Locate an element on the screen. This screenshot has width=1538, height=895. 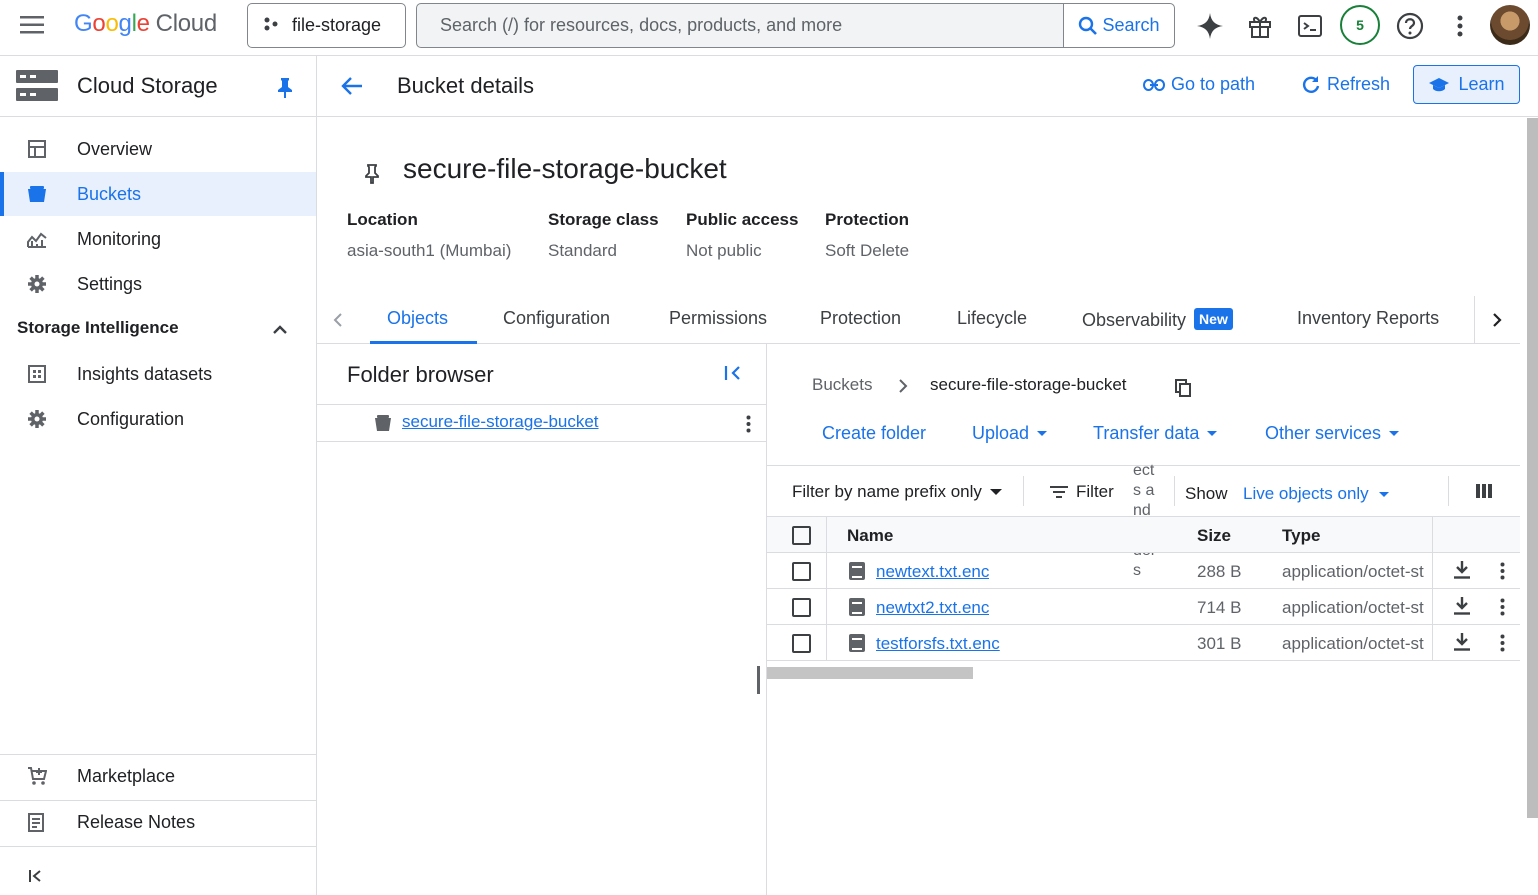
column-header-size: Size is located at coordinates (1214, 536).